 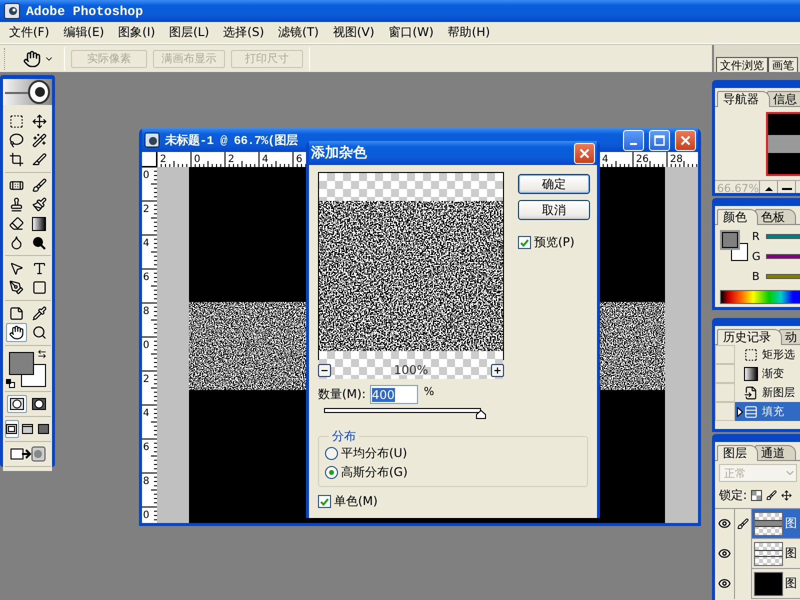 I want to click on visibility-cell, so click(x=725, y=523).